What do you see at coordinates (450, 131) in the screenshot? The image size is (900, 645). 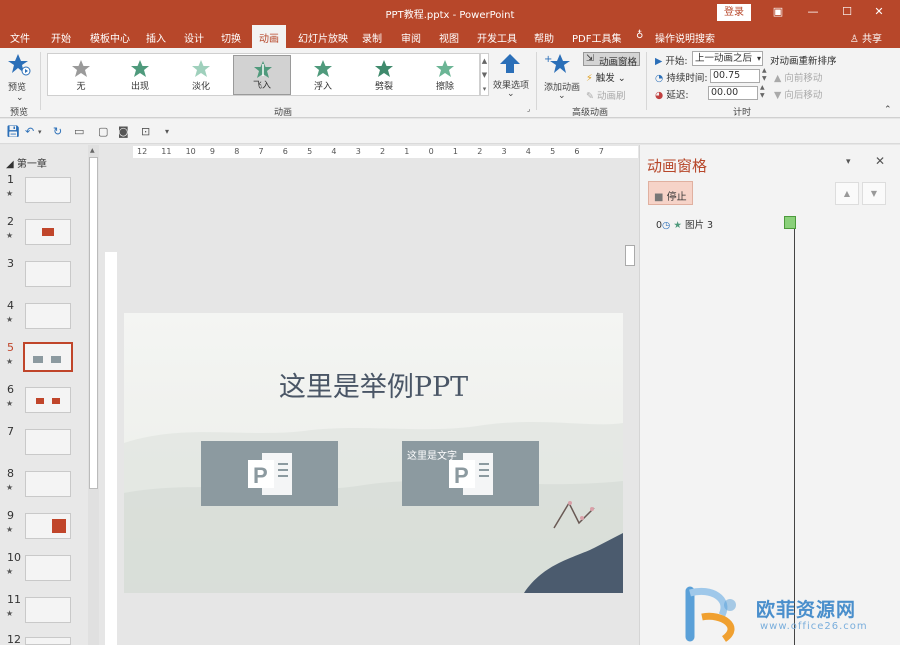 I see `quick-access-toolbar: 💾︎ ↶ ▾ ↻ ▭ ▢ ◙ ⊡ ▾` at bounding box center [450, 131].